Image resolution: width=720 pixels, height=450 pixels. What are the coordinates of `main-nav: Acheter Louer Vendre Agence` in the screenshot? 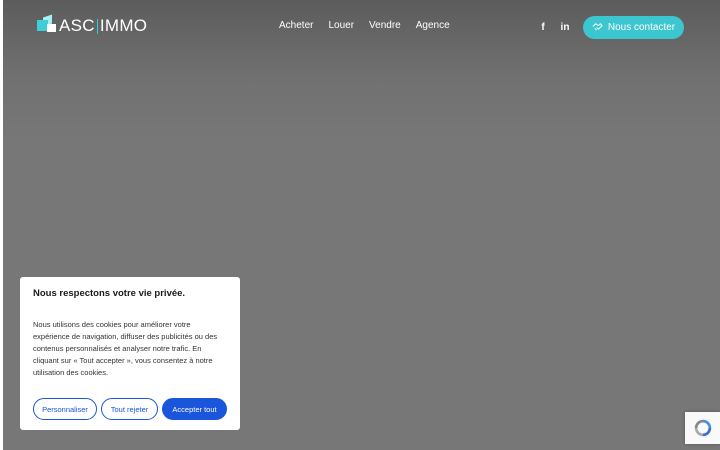 It's located at (364, 25).